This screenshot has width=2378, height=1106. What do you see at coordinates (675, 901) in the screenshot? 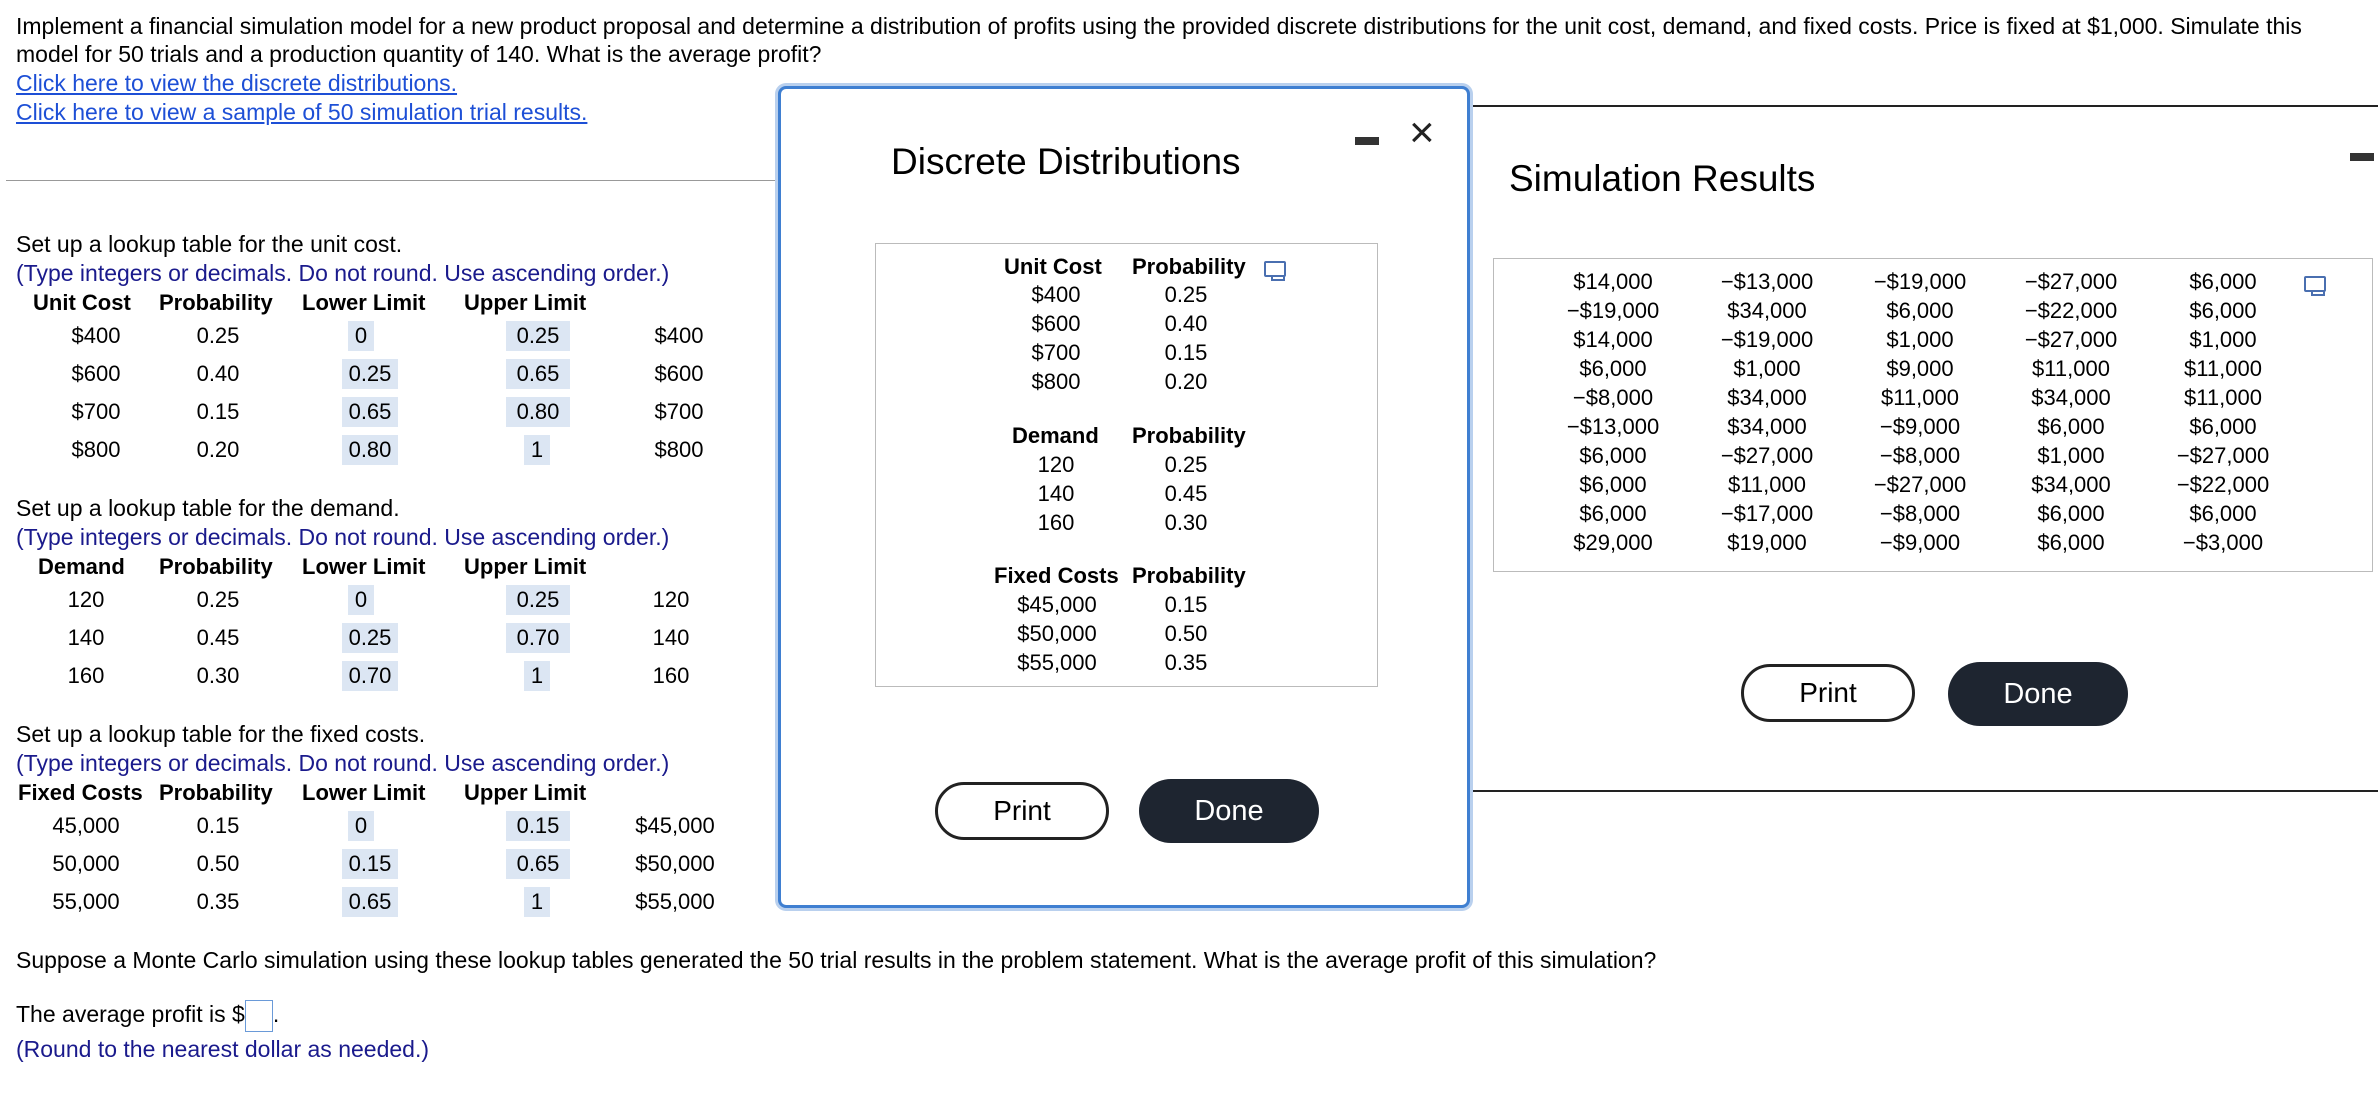
I see `result-cell: $55,000` at bounding box center [675, 901].